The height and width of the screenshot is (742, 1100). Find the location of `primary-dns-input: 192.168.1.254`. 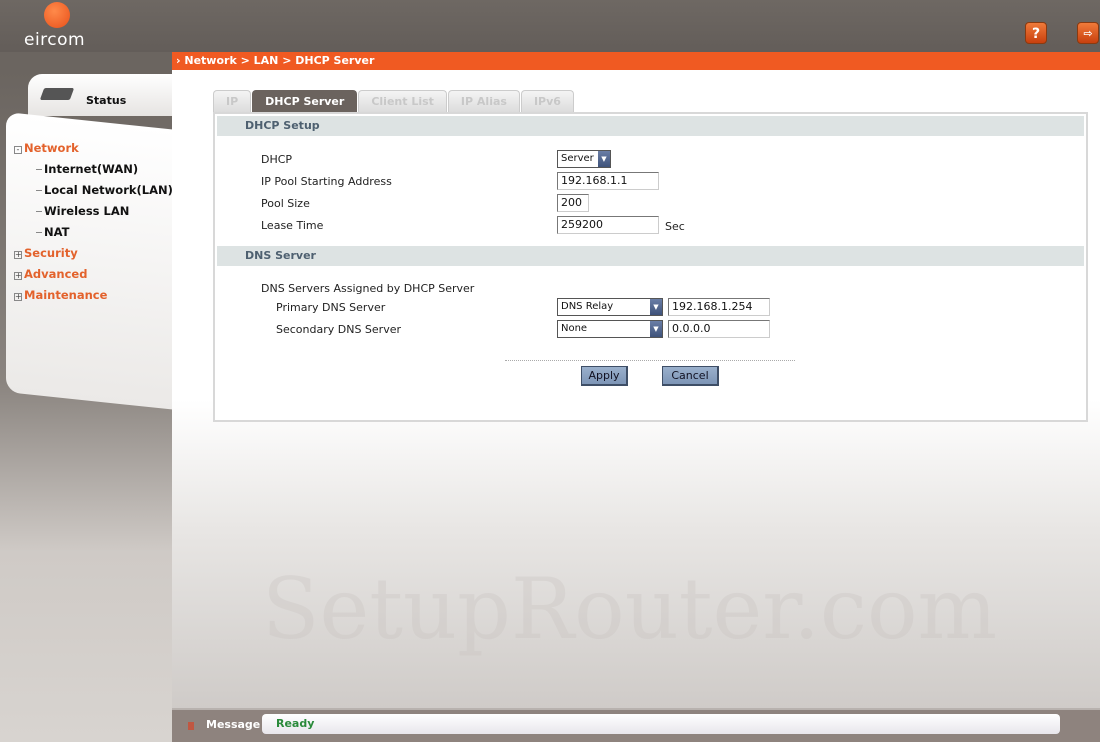

primary-dns-input: 192.168.1.254 is located at coordinates (719, 307).